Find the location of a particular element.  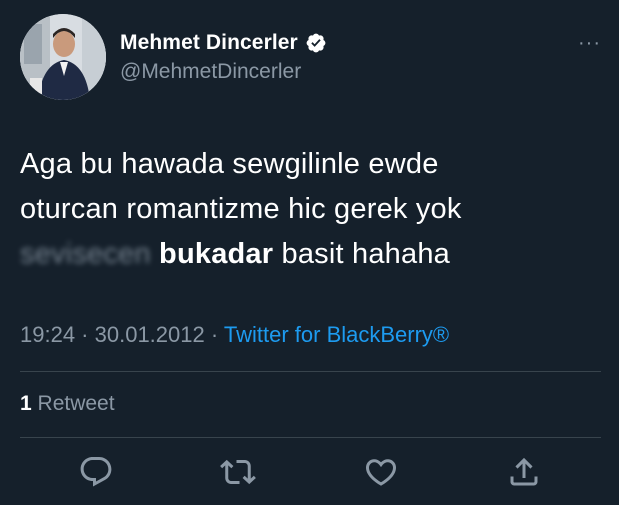

tweet-line-1: Aga bu hawada sewgilinle ewde is located at coordinates (229, 164).